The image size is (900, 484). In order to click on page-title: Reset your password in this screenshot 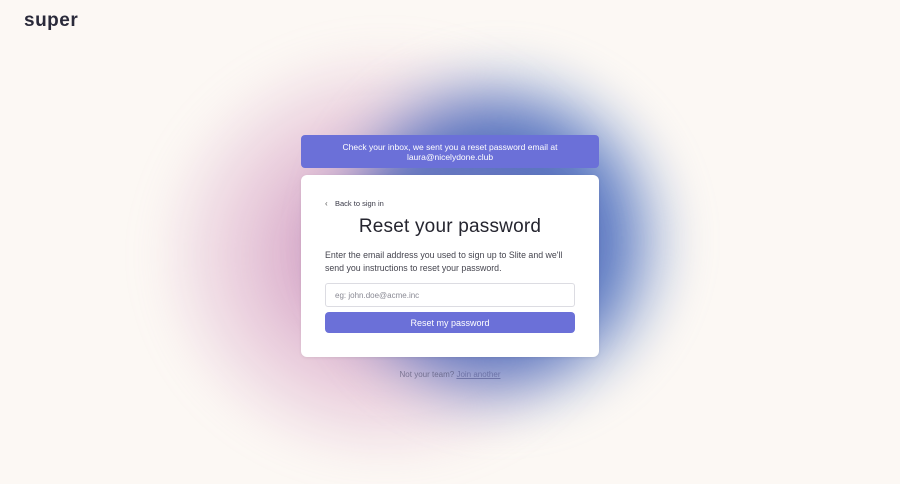, I will do `click(450, 226)`.